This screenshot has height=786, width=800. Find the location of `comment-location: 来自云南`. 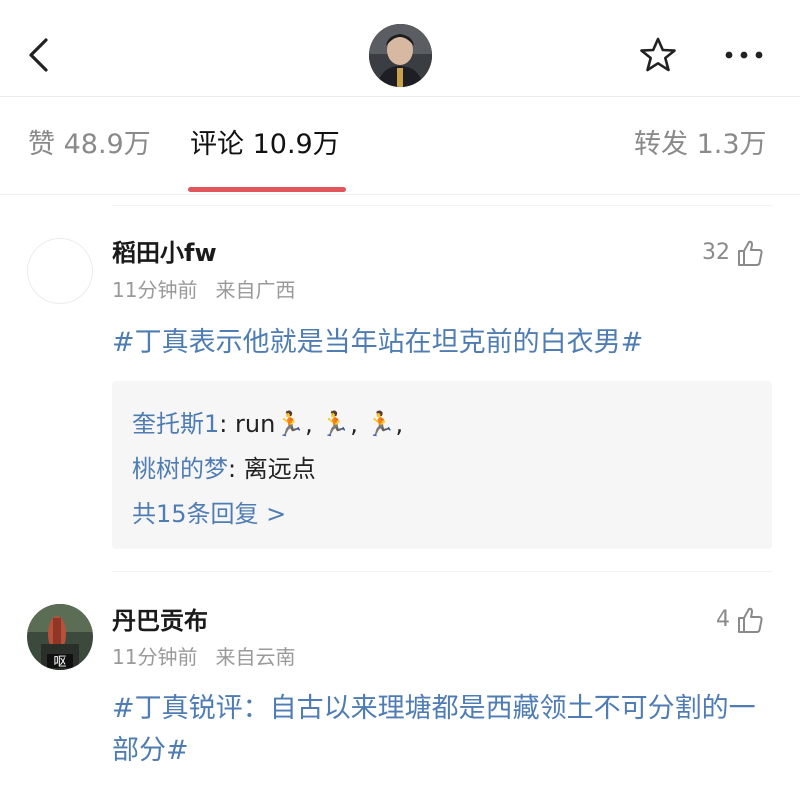

comment-location: 来自云南 is located at coordinates (255, 657).